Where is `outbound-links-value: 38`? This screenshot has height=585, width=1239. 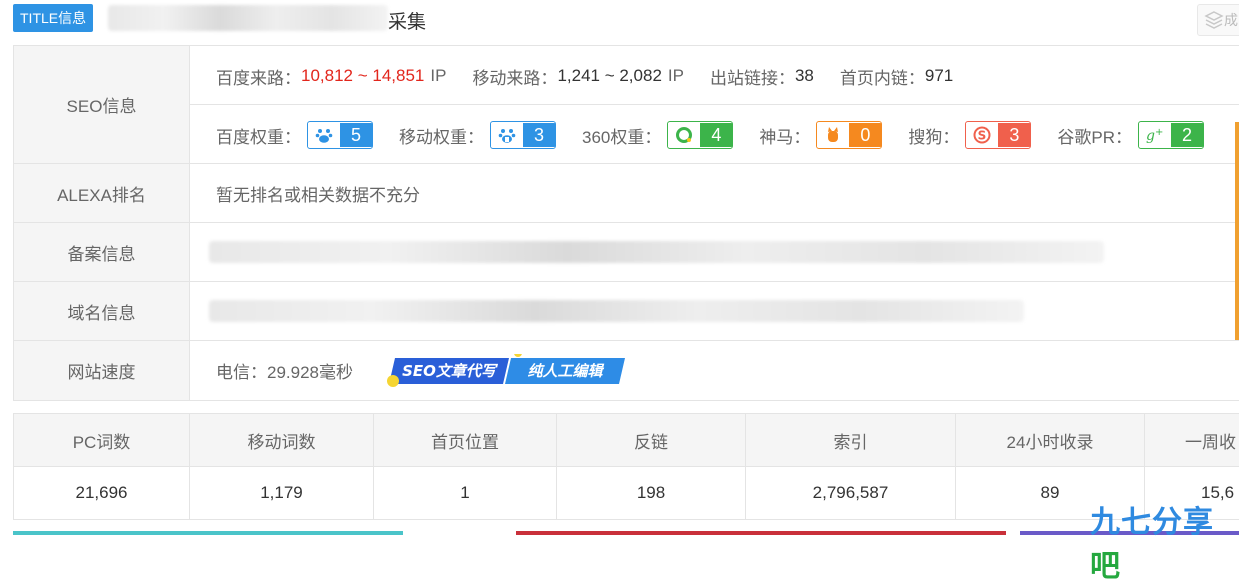
outbound-links-value: 38 is located at coordinates (804, 76).